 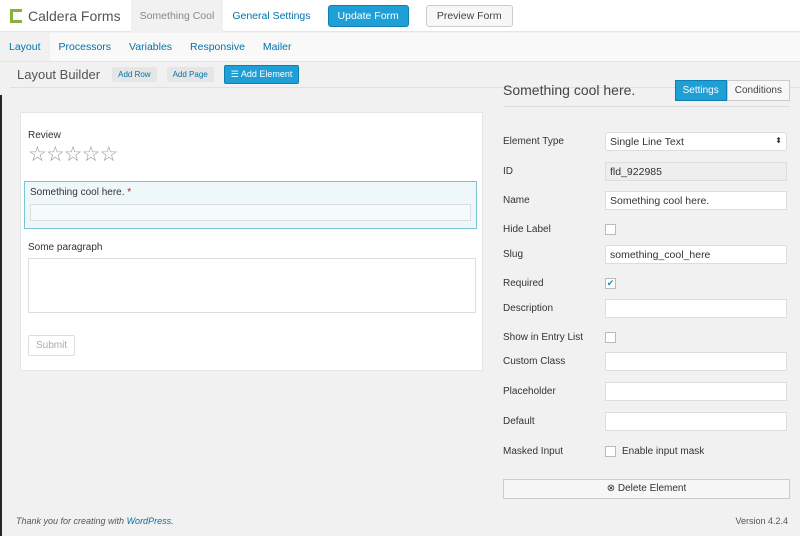 What do you see at coordinates (533, 451) in the screenshot?
I see `masked-input-label: Masked Input` at bounding box center [533, 451].